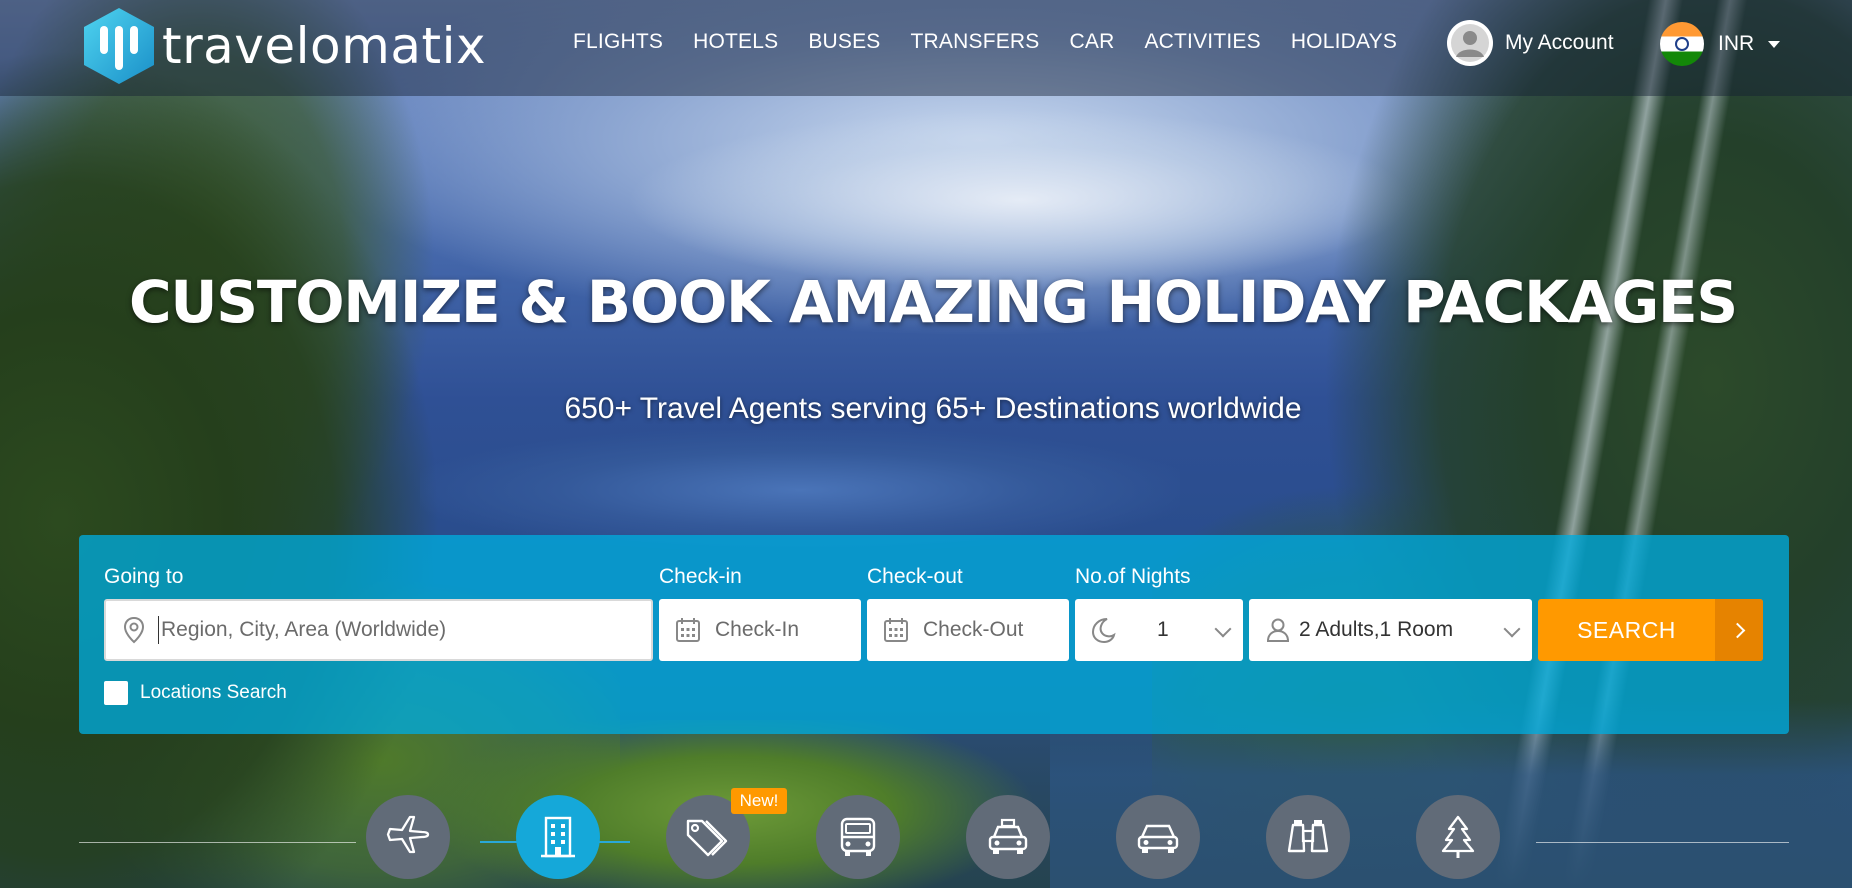 This screenshot has width=1852, height=888. Describe the element at coordinates (1103, 630) in the screenshot. I see `moon-icon` at that location.